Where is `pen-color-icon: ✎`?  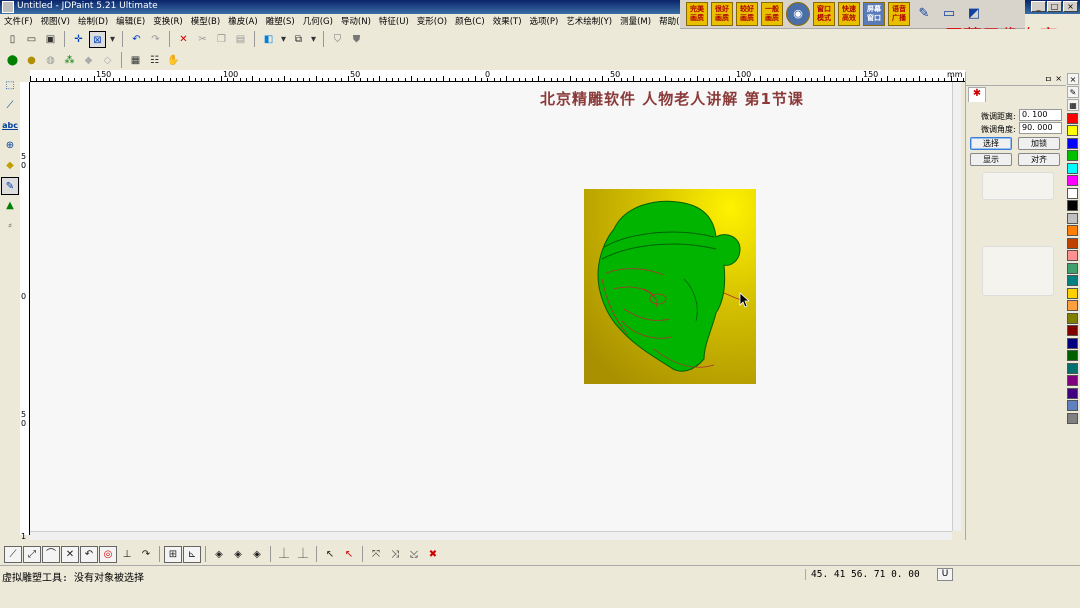 pen-color-icon: ✎ is located at coordinates (1073, 92).